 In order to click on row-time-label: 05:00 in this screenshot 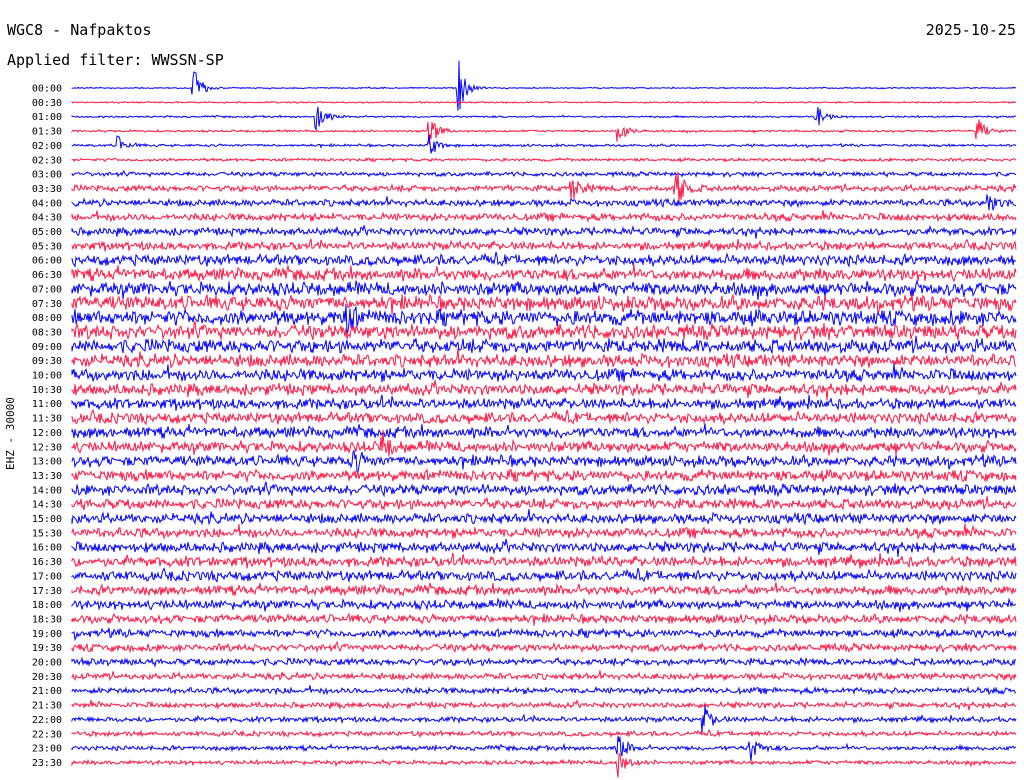, I will do `click(47, 232)`.